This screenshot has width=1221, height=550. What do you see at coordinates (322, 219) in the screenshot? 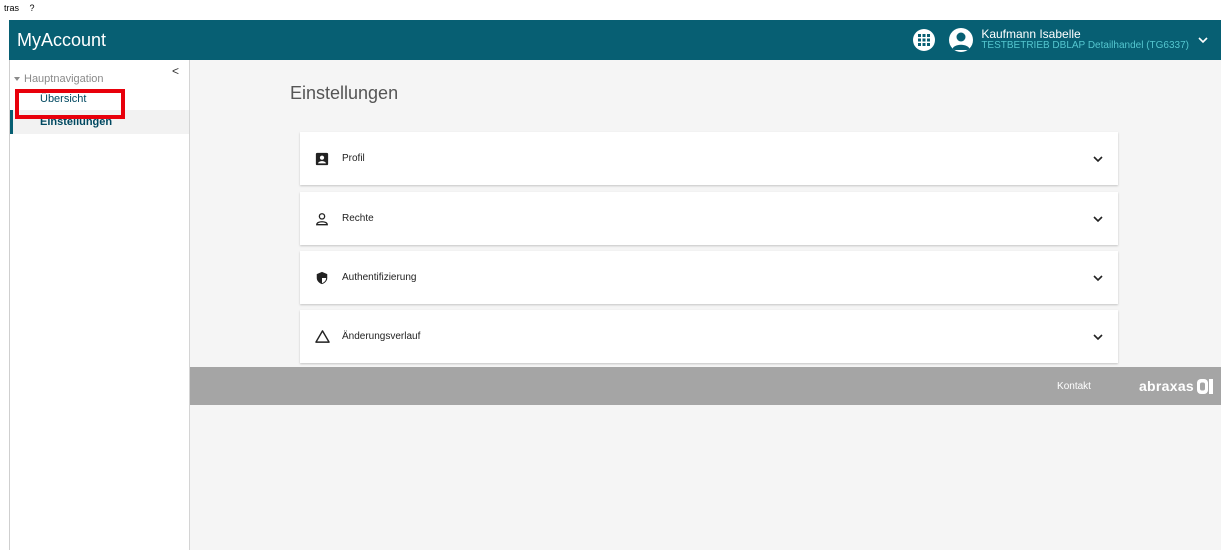
I see `person-icon` at bounding box center [322, 219].